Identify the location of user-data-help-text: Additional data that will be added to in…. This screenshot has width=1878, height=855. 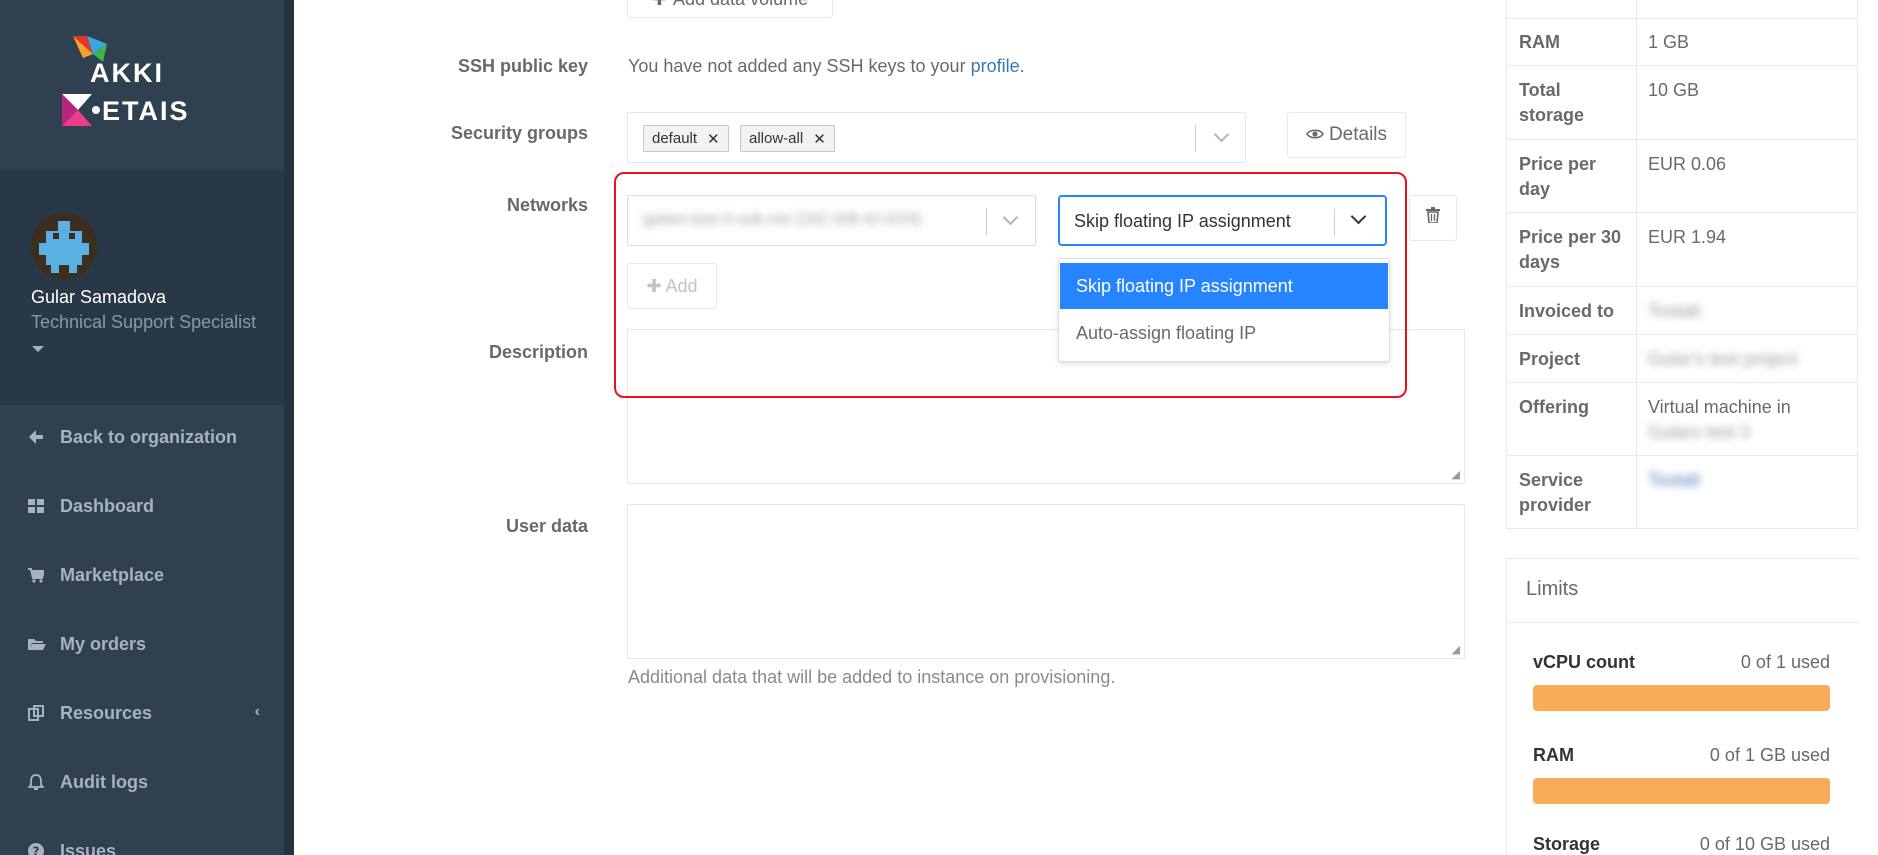
(872, 677).